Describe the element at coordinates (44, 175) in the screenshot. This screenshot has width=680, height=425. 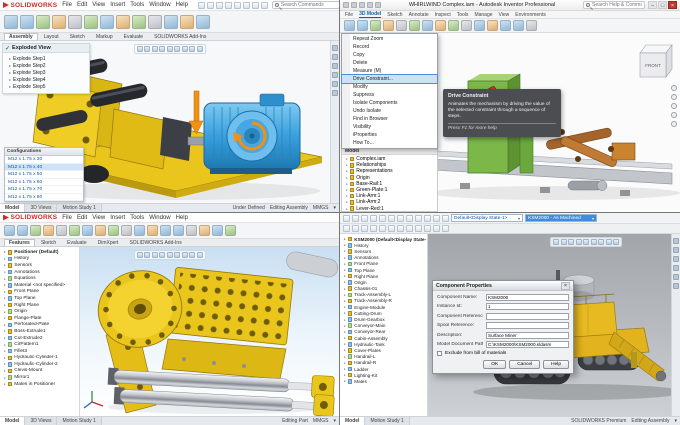
I see `configuration-row: M12 x 1.75 x 50` at that location.